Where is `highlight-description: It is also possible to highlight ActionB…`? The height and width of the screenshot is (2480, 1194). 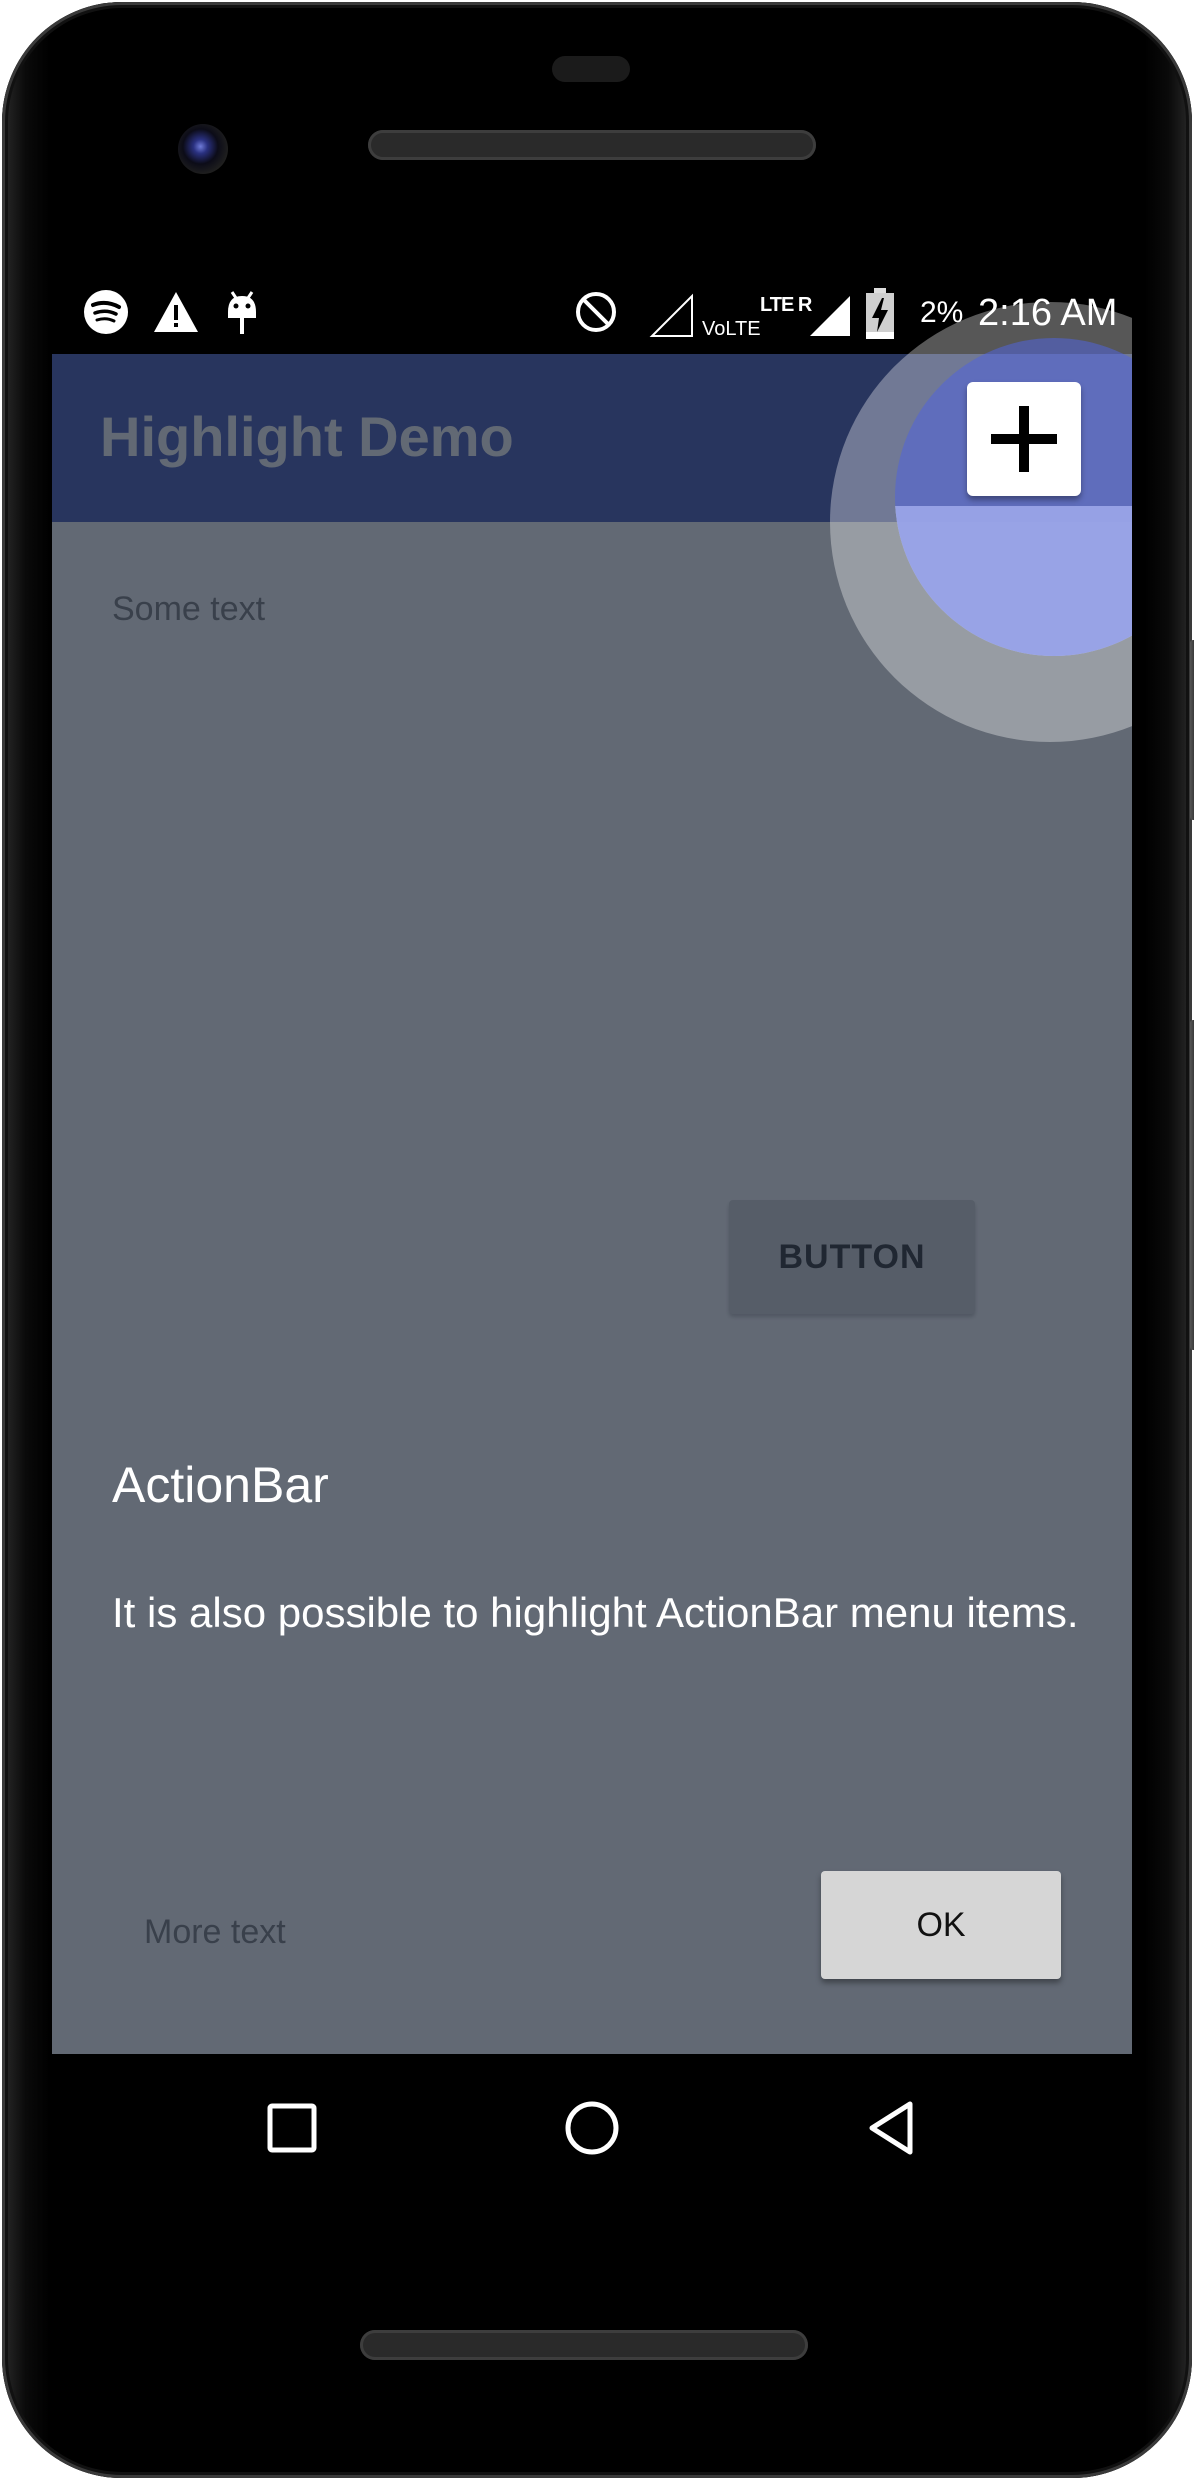
highlight-description: It is also possible to highlight ActionB… is located at coordinates (595, 1612).